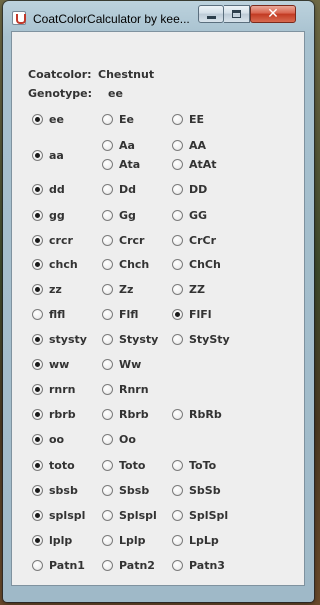 This screenshot has height=605, width=320. What do you see at coordinates (53, 465) in the screenshot?
I see `radio-toto: toto` at bounding box center [53, 465].